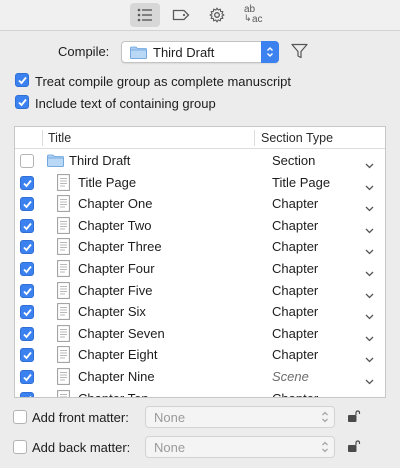  What do you see at coordinates (115, 225) in the screenshot?
I see `row-title: Chapter Two` at bounding box center [115, 225].